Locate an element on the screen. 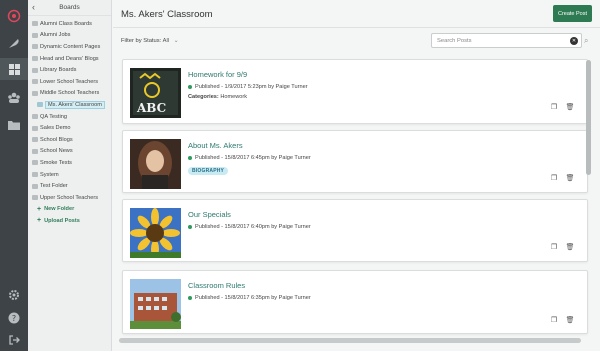 The height and width of the screenshot is (351, 600). categories-label: Categories: is located at coordinates (203, 97).